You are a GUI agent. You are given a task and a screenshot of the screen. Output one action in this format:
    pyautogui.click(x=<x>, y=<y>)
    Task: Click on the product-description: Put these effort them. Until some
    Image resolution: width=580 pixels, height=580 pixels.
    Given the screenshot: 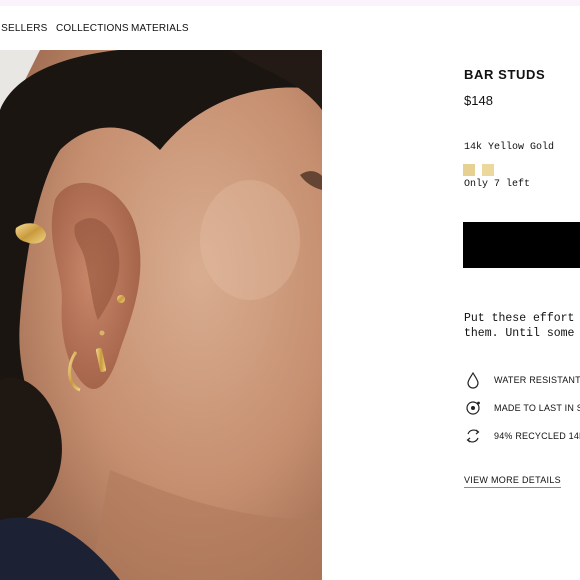 What is the action you would take?
    pyautogui.click(x=519, y=326)
    